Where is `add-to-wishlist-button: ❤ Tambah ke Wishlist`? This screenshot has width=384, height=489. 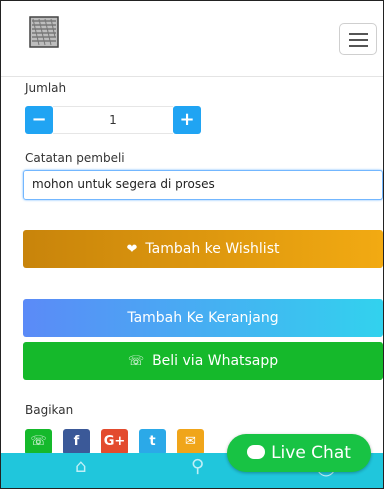 add-to-wishlist-button: ❤ Tambah ke Wishlist is located at coordinates (203, 249).